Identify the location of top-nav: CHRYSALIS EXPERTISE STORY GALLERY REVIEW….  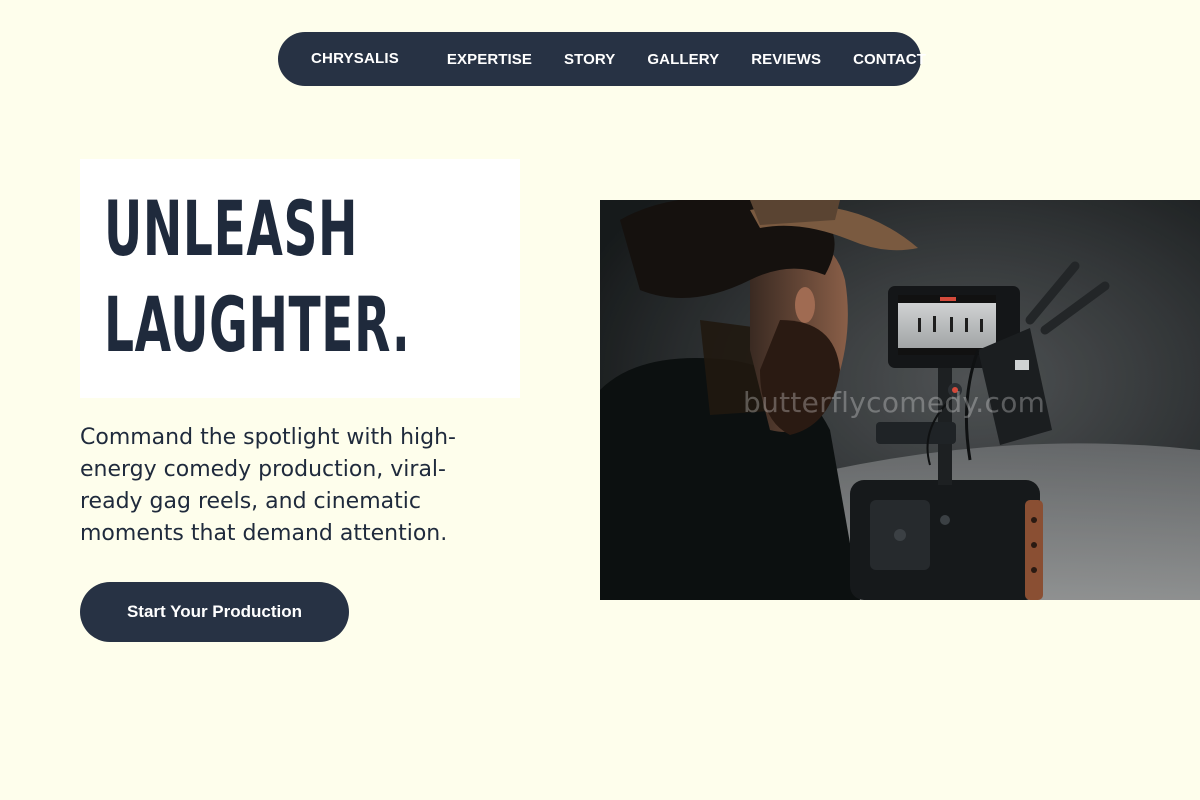
(602, 59).